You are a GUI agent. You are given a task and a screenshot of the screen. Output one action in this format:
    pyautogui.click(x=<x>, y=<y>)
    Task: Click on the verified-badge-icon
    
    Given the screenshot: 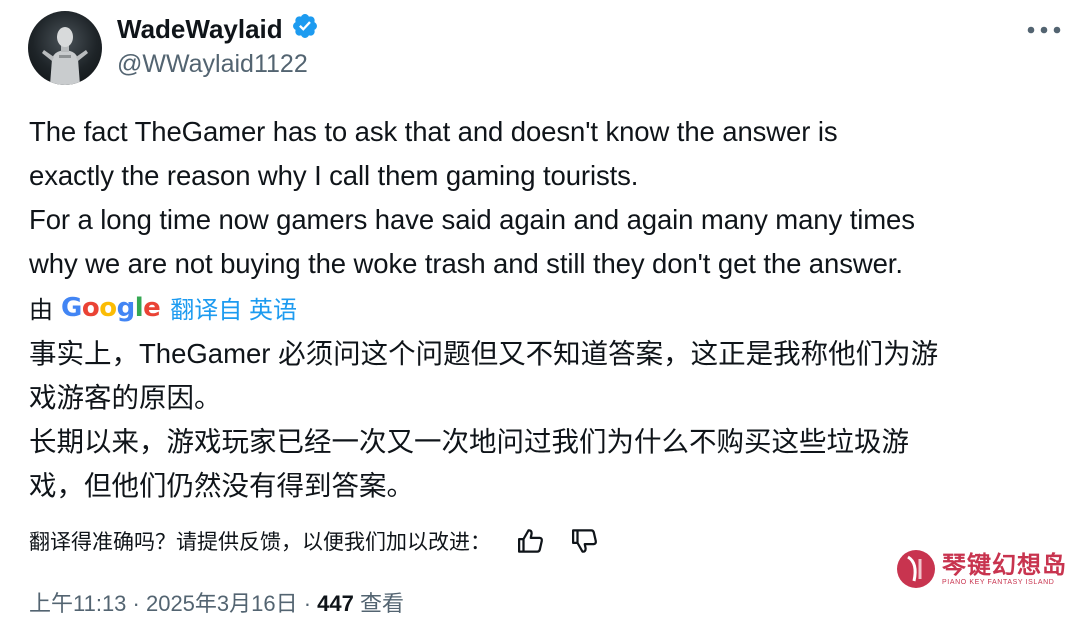 What is the action you would take?
    pyautogui.click(x=305, y=29)
    